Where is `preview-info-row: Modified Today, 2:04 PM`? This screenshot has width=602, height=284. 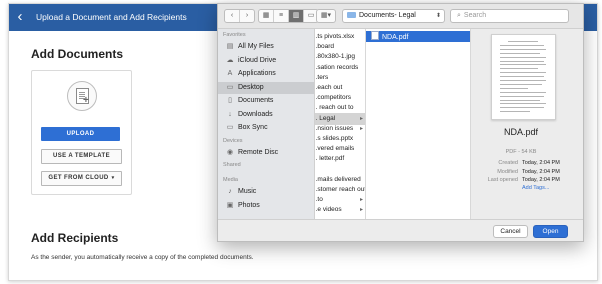
preview-info-row: Modified Today, 2:04 PM is located at coordinates (523, 172).